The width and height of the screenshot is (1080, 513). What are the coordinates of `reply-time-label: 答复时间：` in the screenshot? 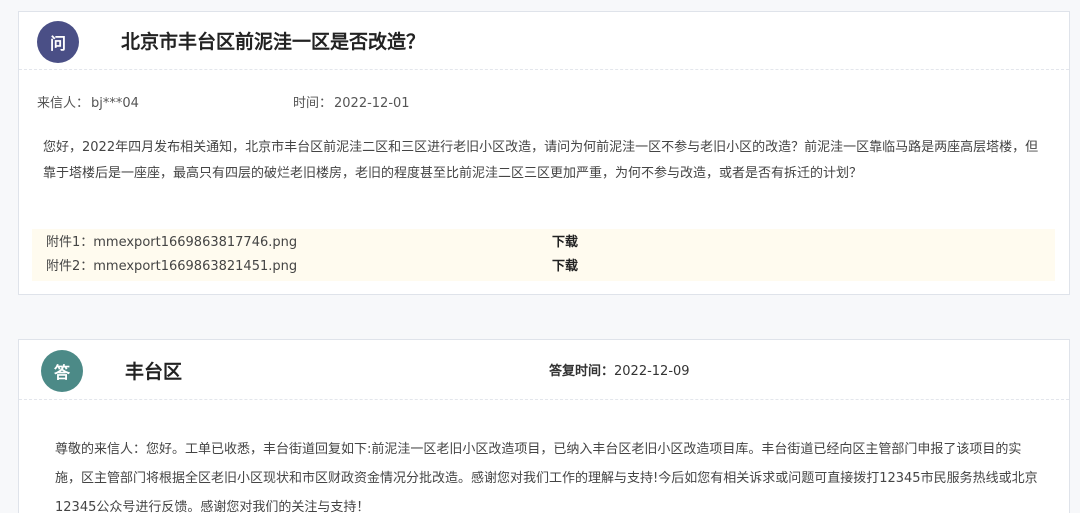 It's located at (582, 371).